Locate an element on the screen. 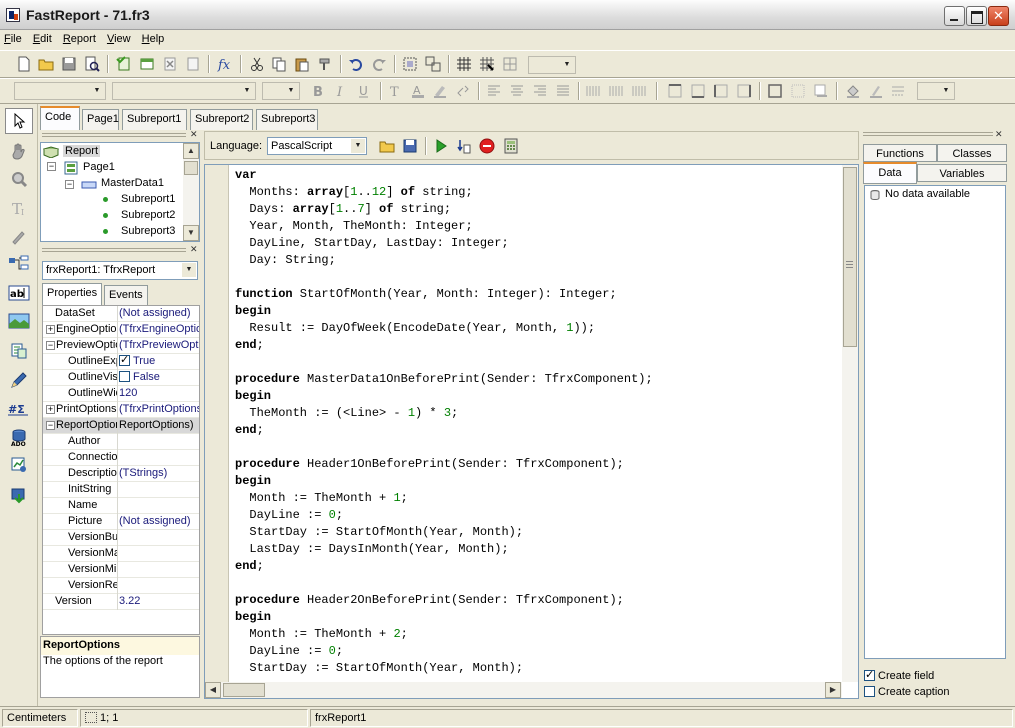  prop-row-versionmajor: VersionMajor is located at coordinates (121, 554).